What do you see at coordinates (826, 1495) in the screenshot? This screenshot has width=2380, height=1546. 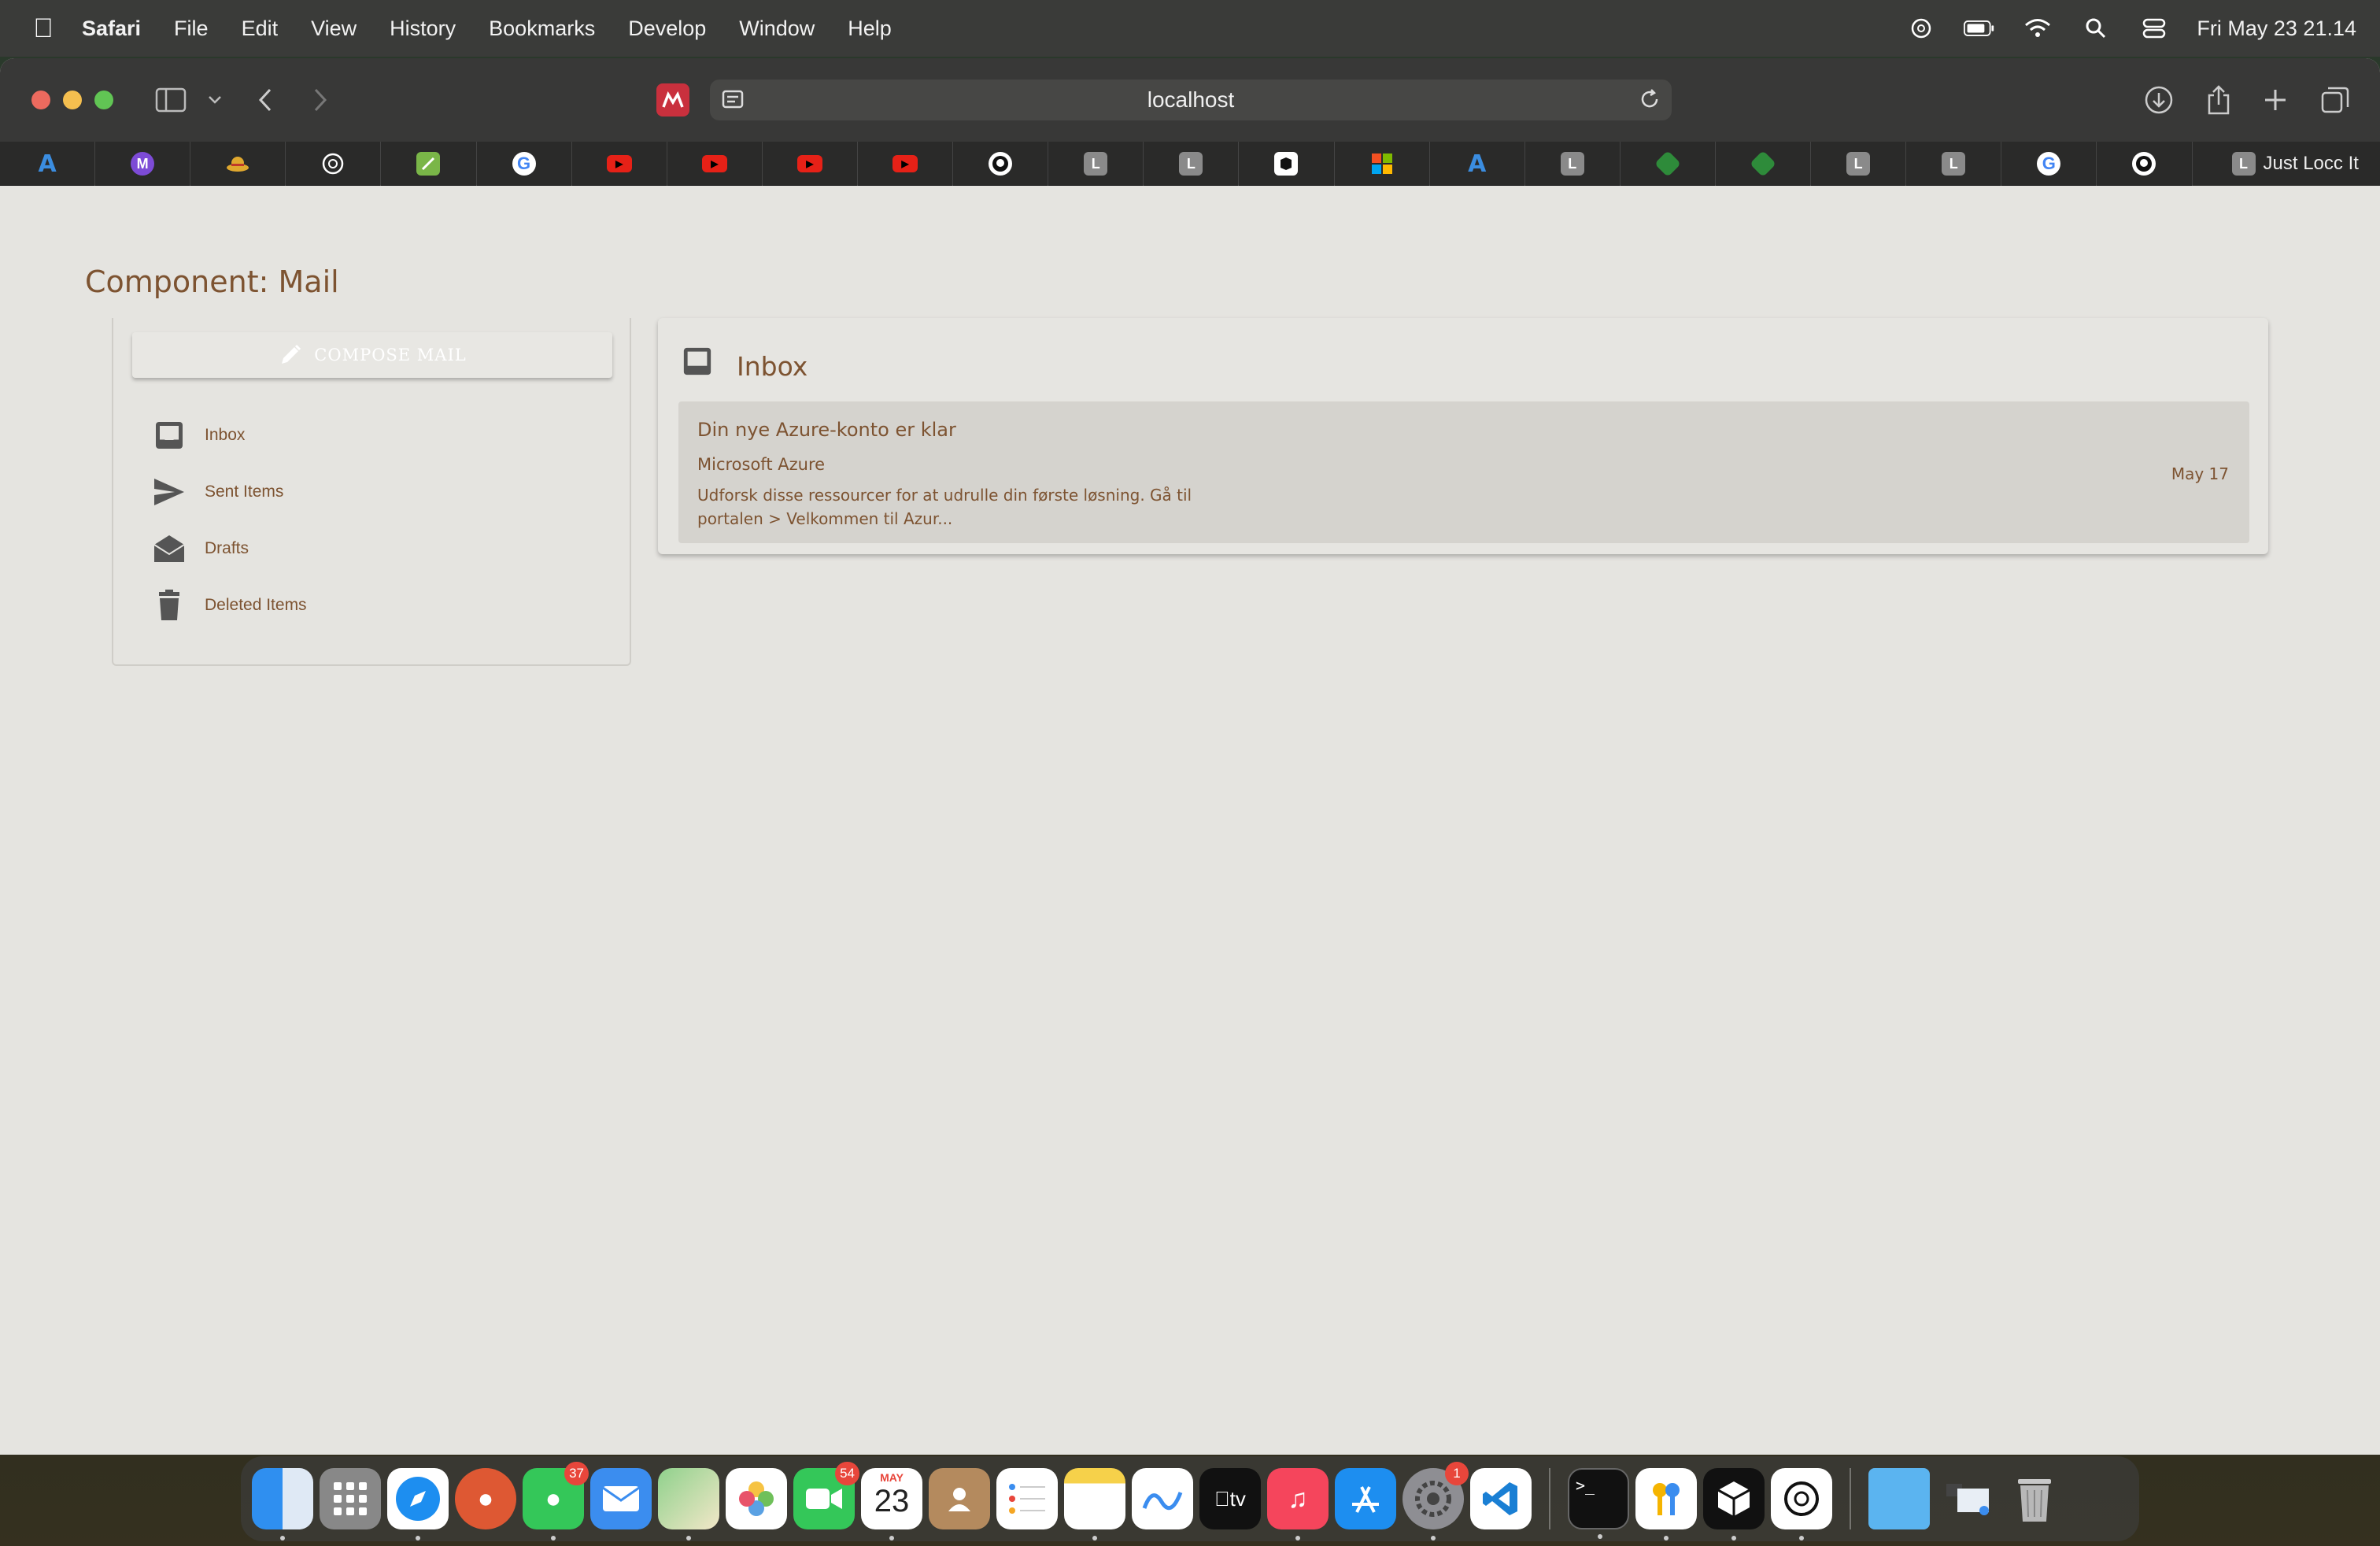 I see `facetime-icon: 54` at bounding box center [826, 1495].